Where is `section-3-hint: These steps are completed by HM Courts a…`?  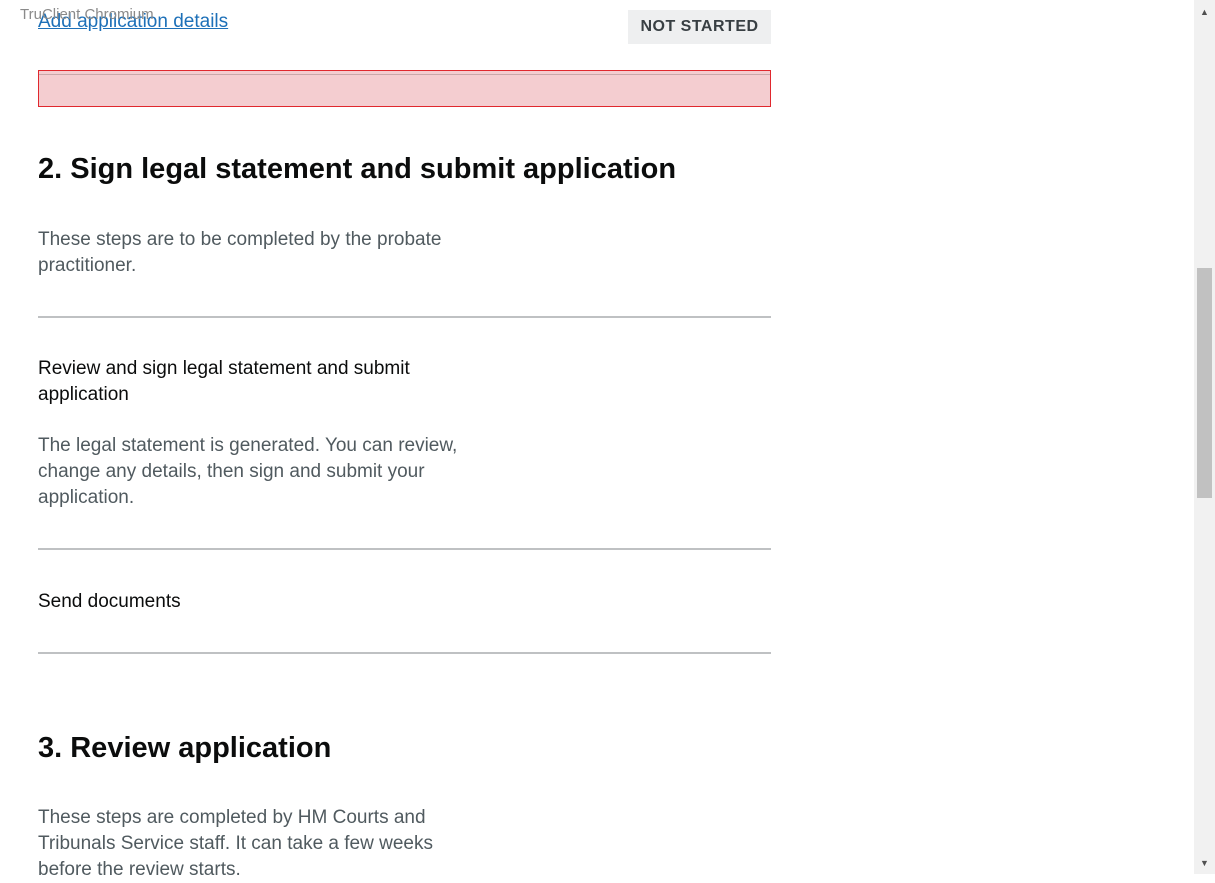 section-3-hint: These steps are completed by HM Courts a… is located at coordinates (235, 843).